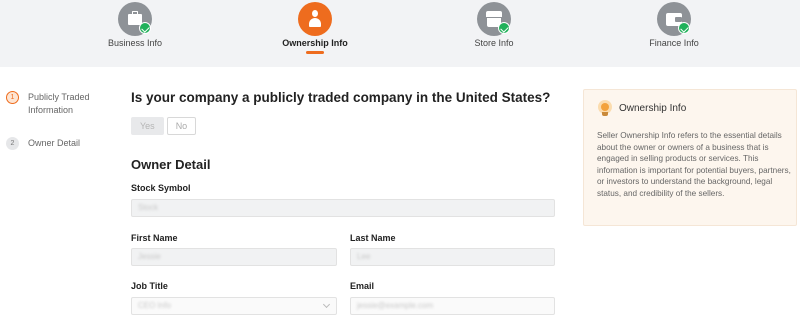 This screenshot has height=327, width=800. What do you see at coordinates (135, 43) in the screenshot?
I see `step-label: Business Info` at bounding box center [135, 43].